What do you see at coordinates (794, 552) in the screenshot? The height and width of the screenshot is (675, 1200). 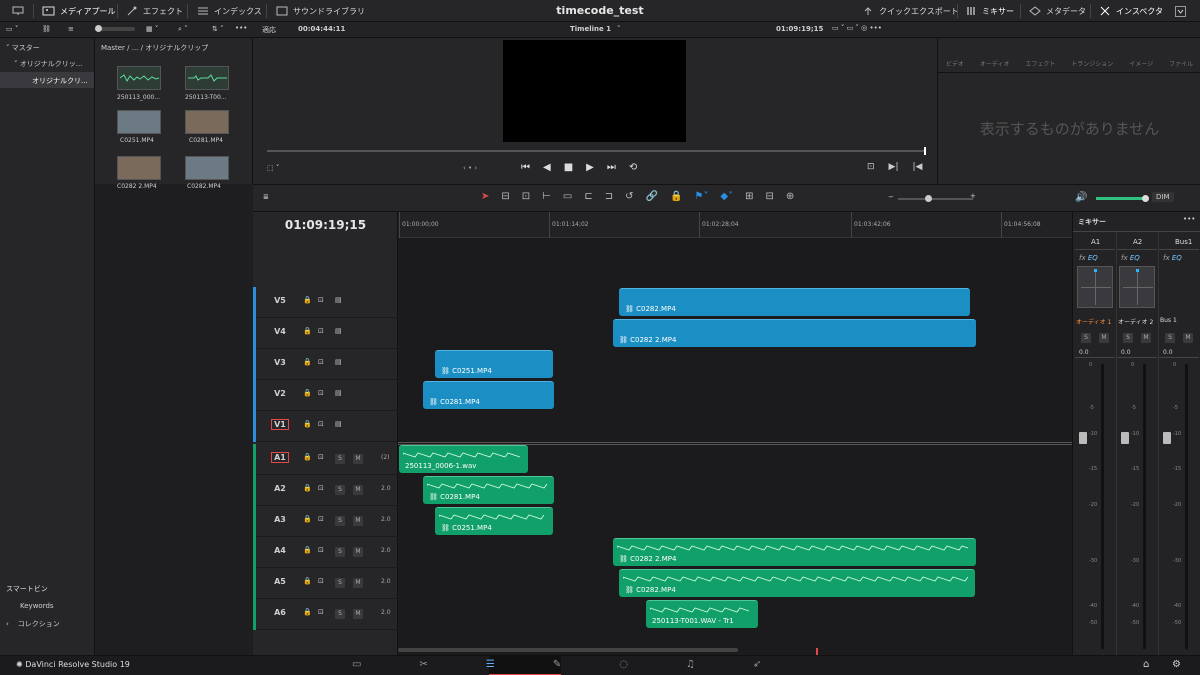 I see `audio-clip: ⛓ C0282 2.MP4` at bounding box center [794, 552].